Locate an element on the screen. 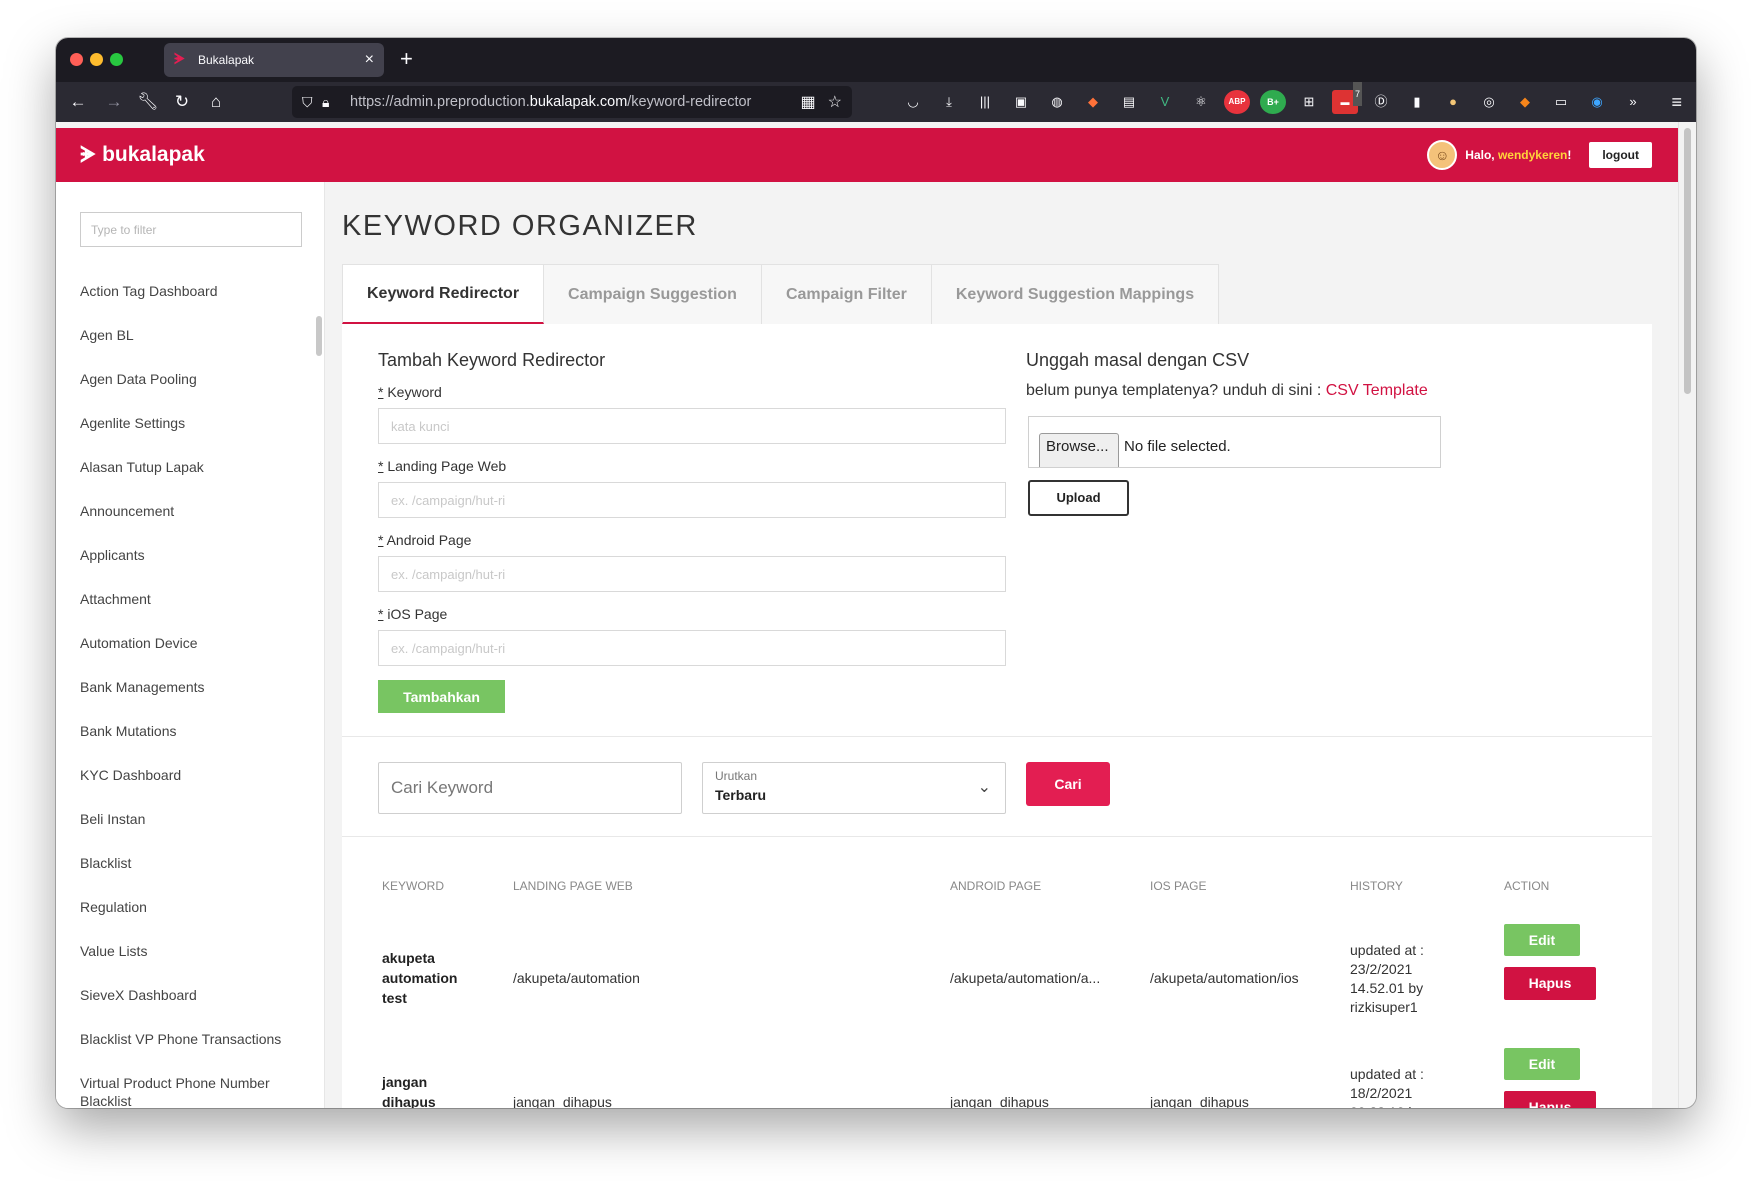  sort-value: Terbaru is located at coordinates (741, 795).